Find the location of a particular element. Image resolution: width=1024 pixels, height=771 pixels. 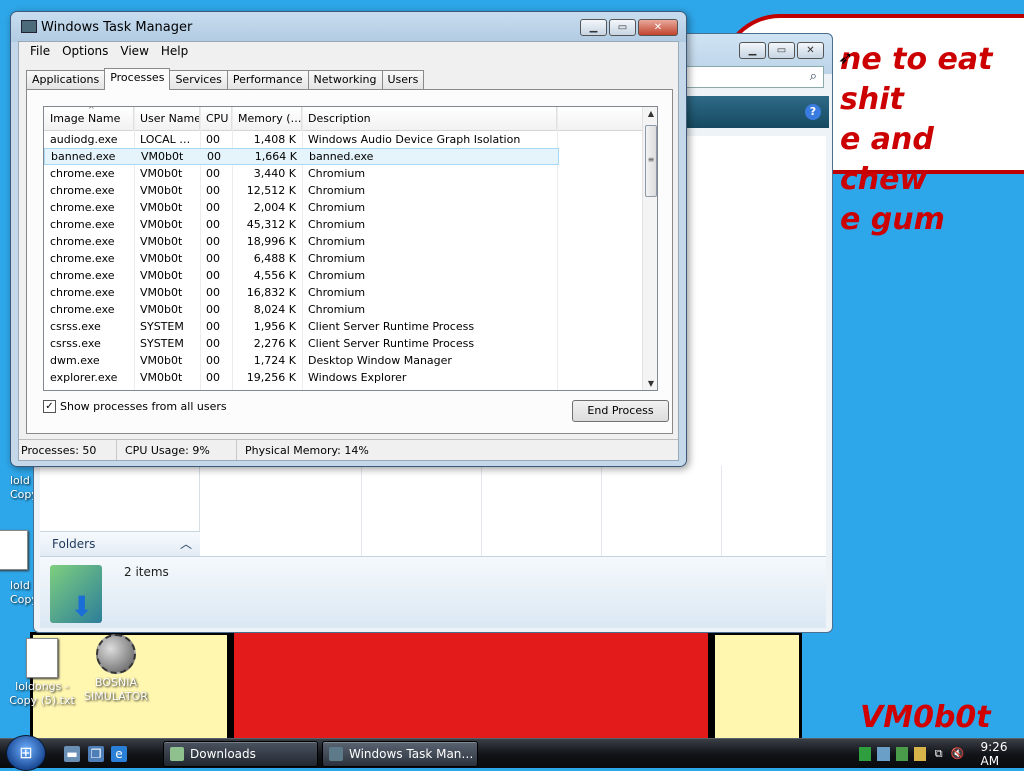

show-desktop-icon: ▬ is located at coordinates (72, 754).